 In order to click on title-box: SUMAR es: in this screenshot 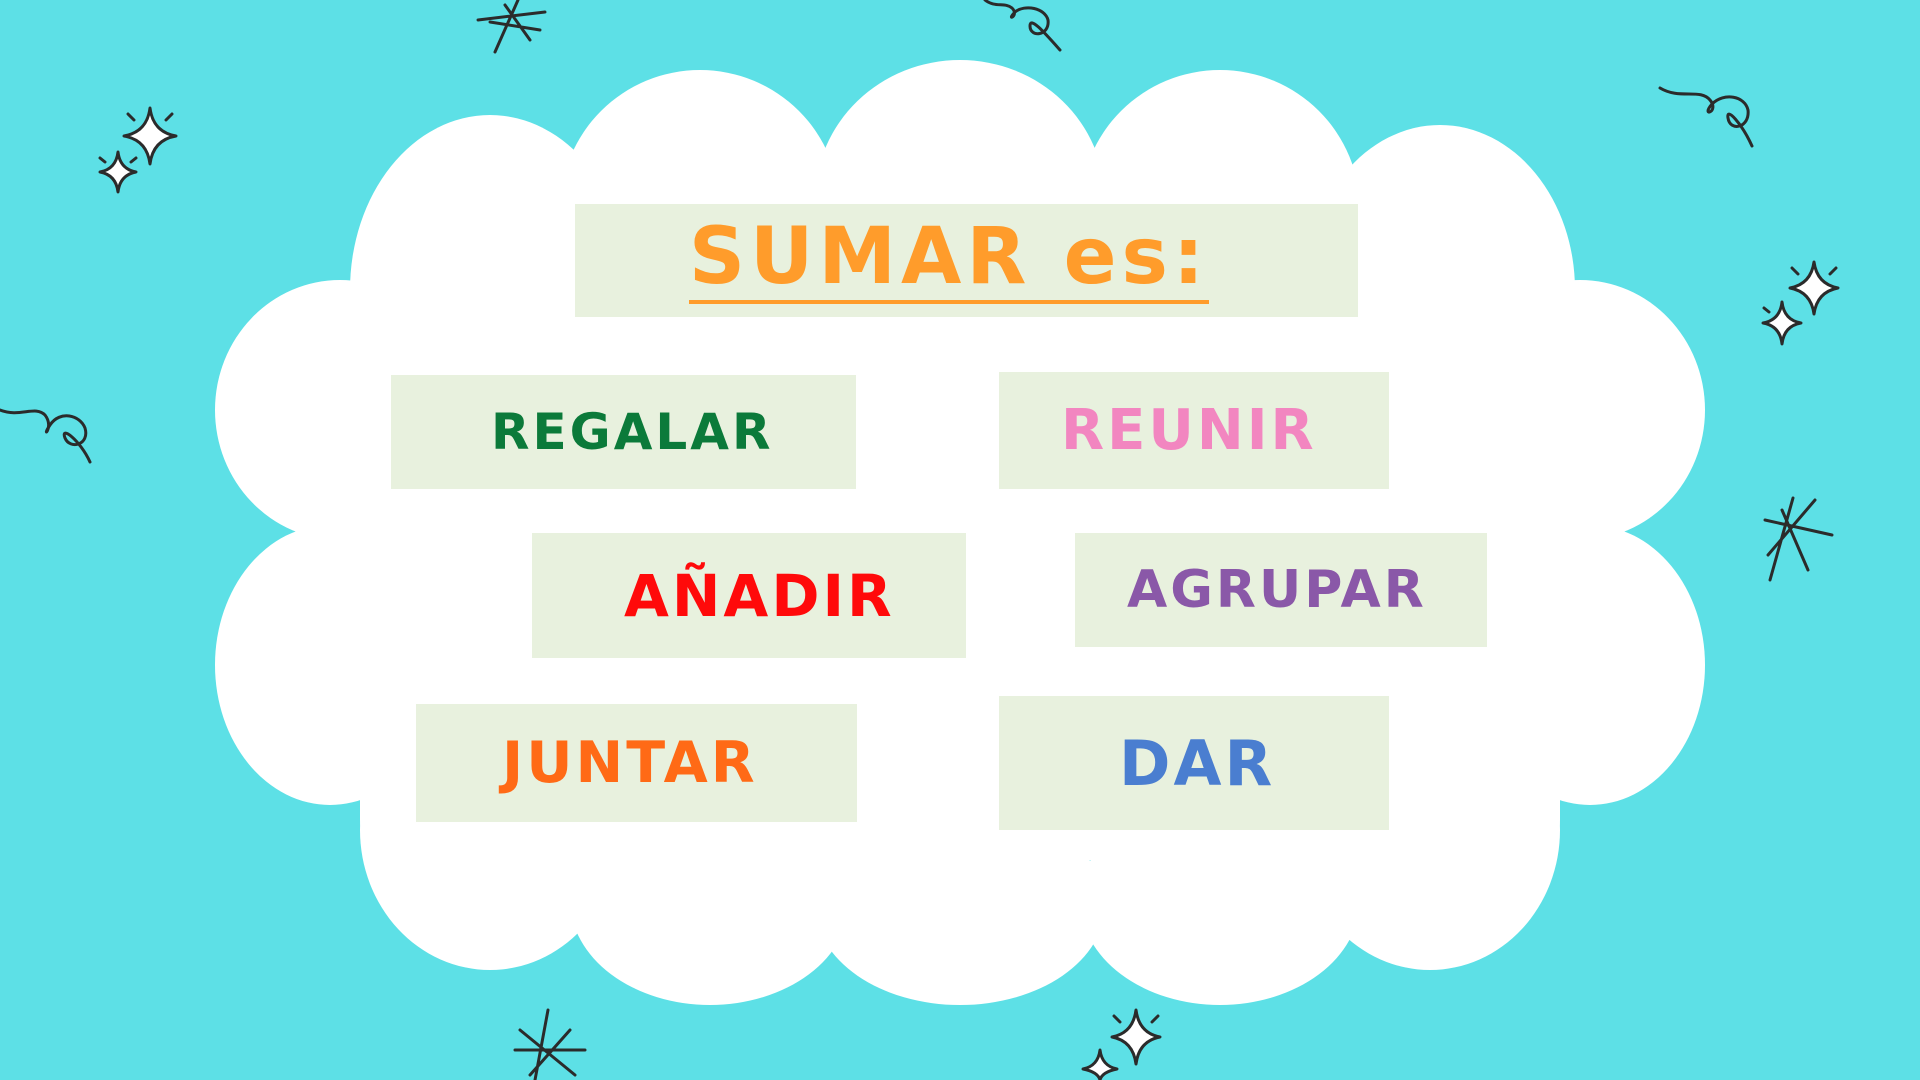, I will do `click(966, 260)`.